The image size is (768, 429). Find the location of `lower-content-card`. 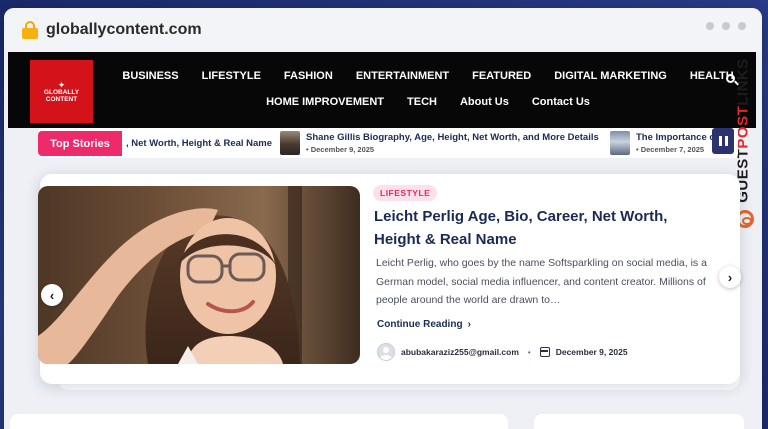

lower-content-card is located at coordinates (259, 421).